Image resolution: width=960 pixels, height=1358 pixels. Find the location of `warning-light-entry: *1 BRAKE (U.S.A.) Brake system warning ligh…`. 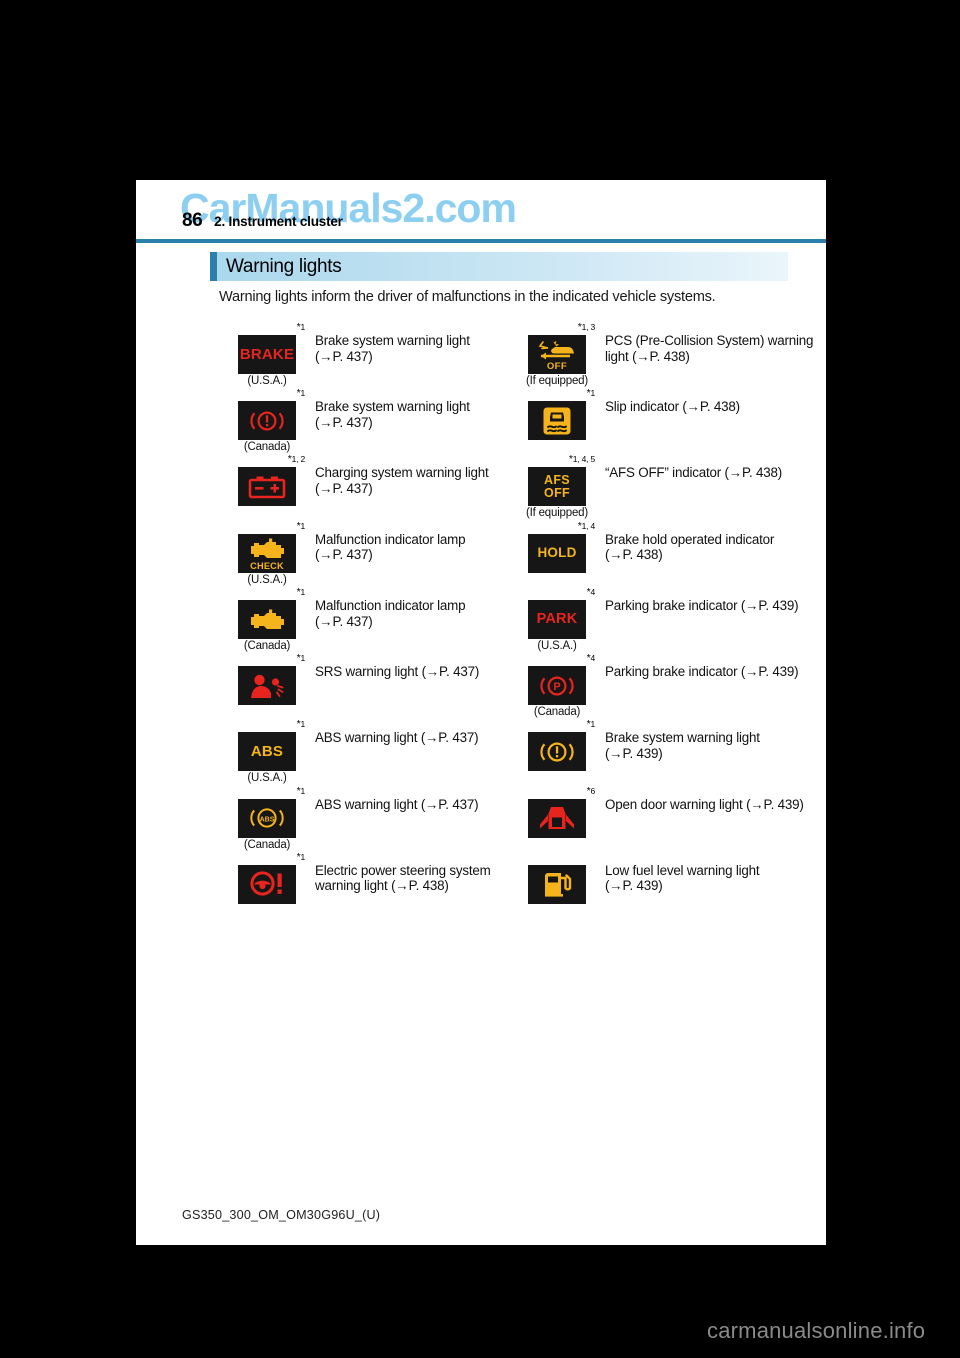

warning-light-entry: *1 BRAKE (U.S.A.) Brake system warning ligh… is located at coordinates (364, 355).